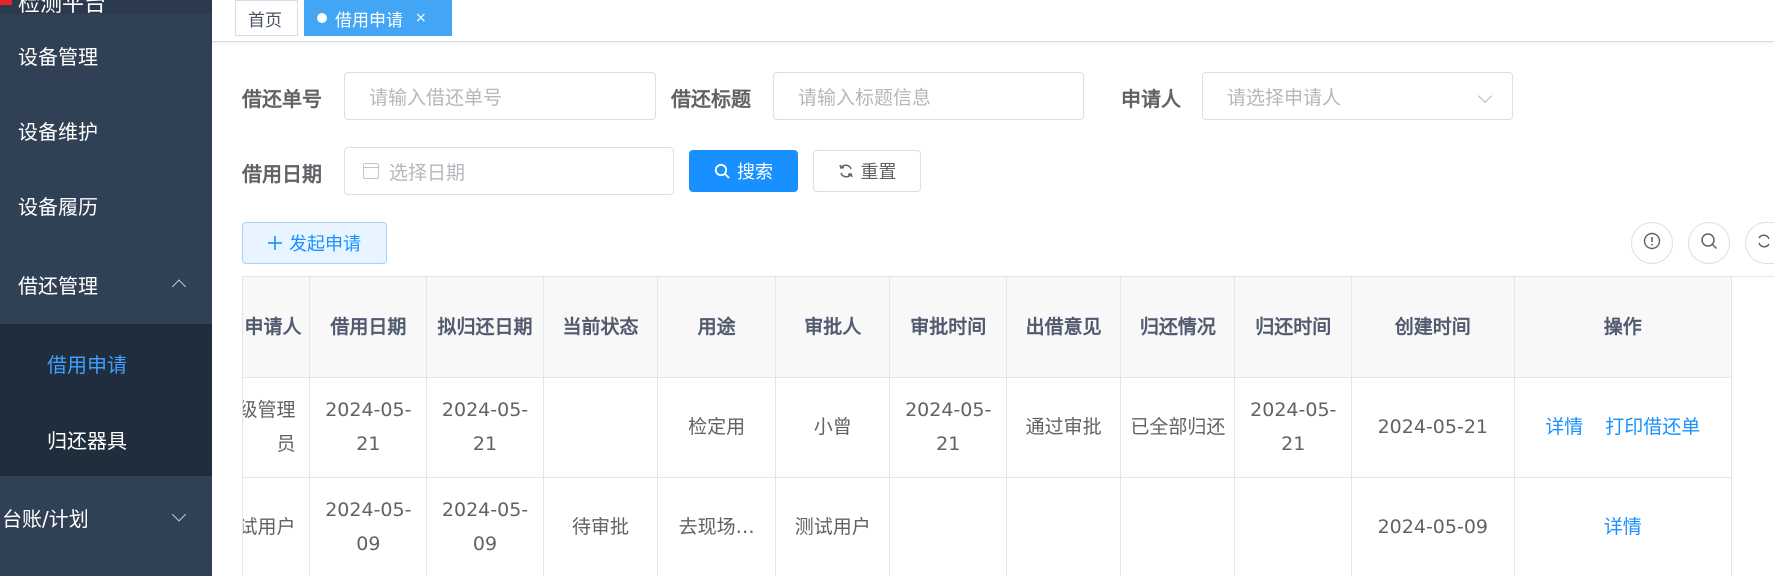  What do you see at coordinates (1433, 526) in the screenshot?
I see `cell-created: 2024-05-09` at bounding box center [1433, 526].